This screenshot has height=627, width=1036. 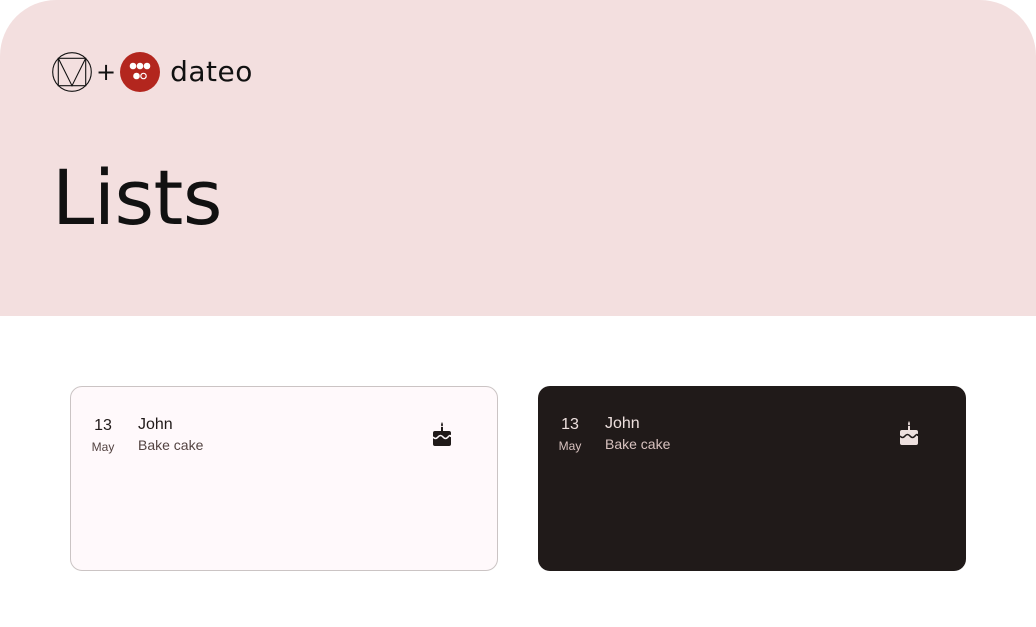 What do you see at coordinates (284, 478) in the screenshot?
I see `list-item-card-light: 13 May John Bake cake` at bounding box center [284, 478].